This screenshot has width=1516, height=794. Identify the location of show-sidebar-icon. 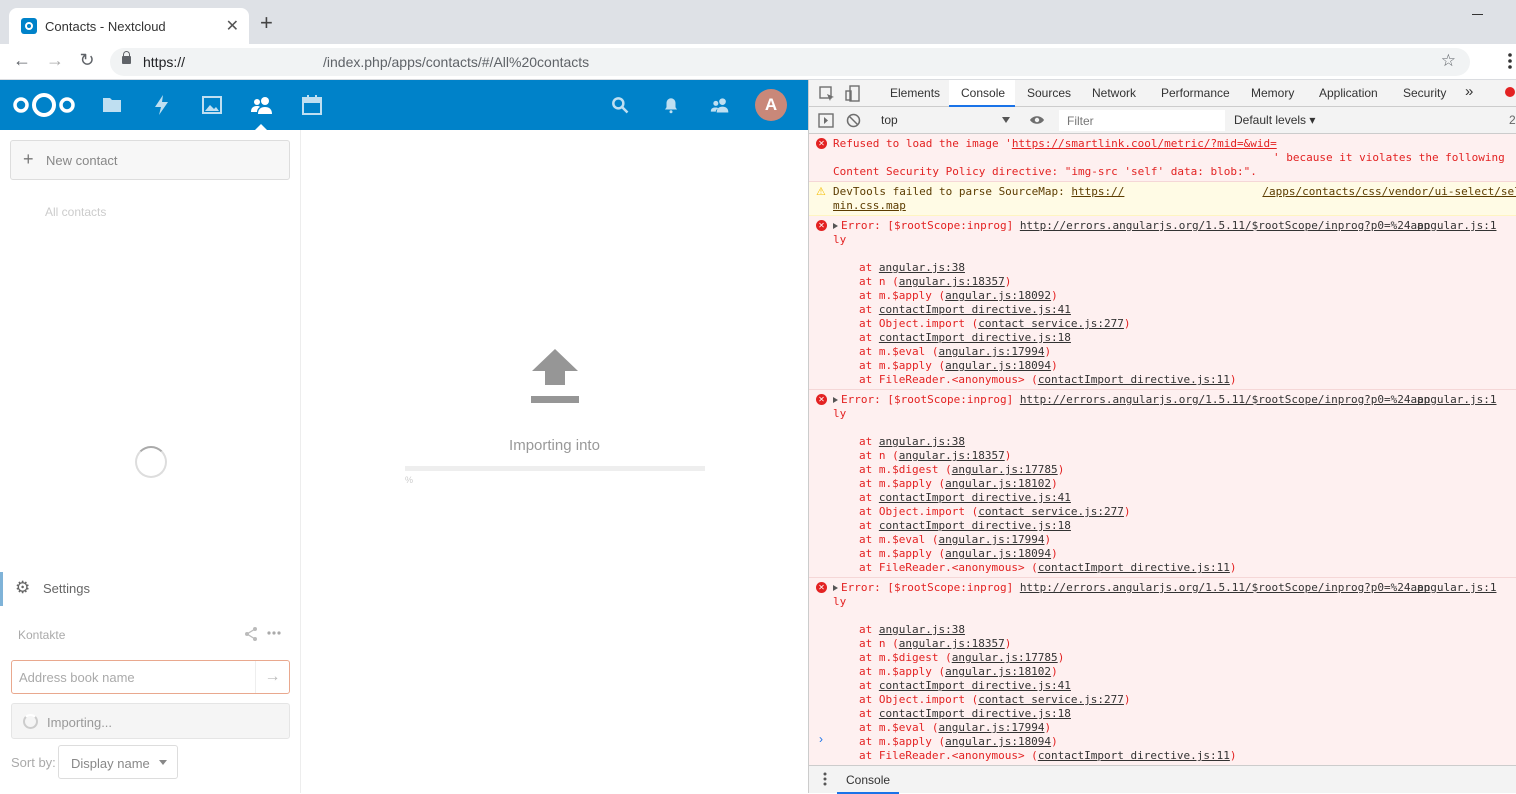
(826, 120).